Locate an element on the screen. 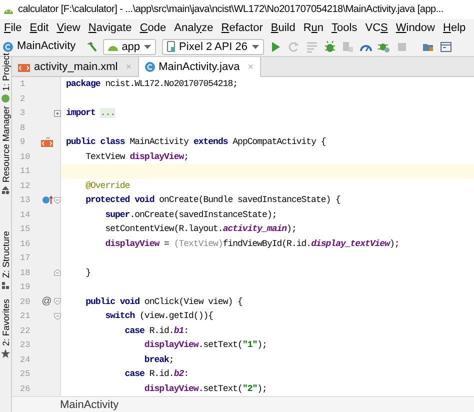 The width and height of the screenshot is (474, 412). code-line: displayView.setText("2"); is located at coordinates (205, 389).